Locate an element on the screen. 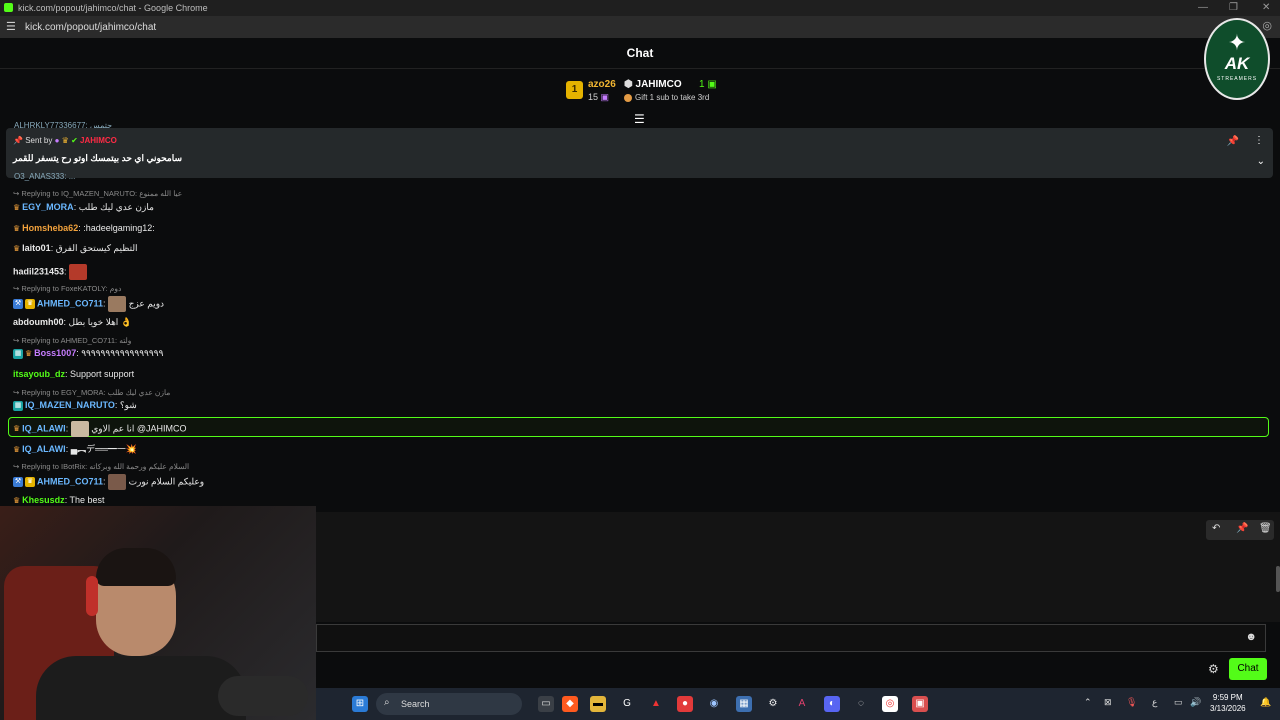 The width and height of the screenshot is (1280, 720). chat-message: ⚒ ♛ AHMED_CO711: دويم عزج is located at coordinates (88, 304).